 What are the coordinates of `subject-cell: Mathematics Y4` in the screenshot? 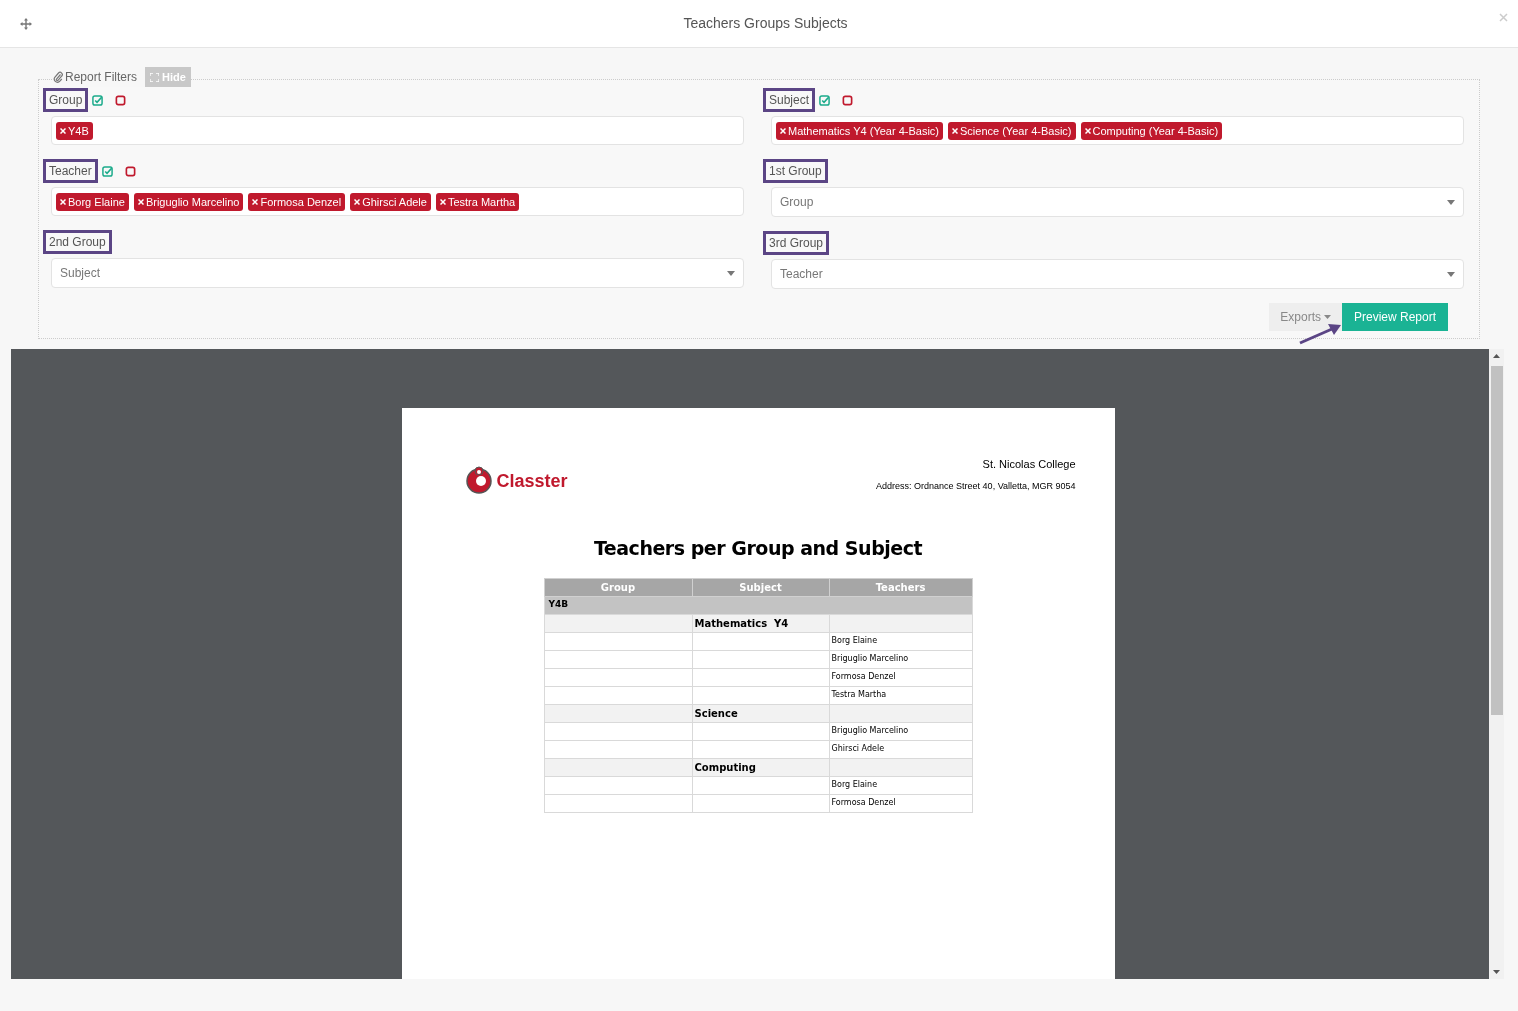 It's located at (760, 623).